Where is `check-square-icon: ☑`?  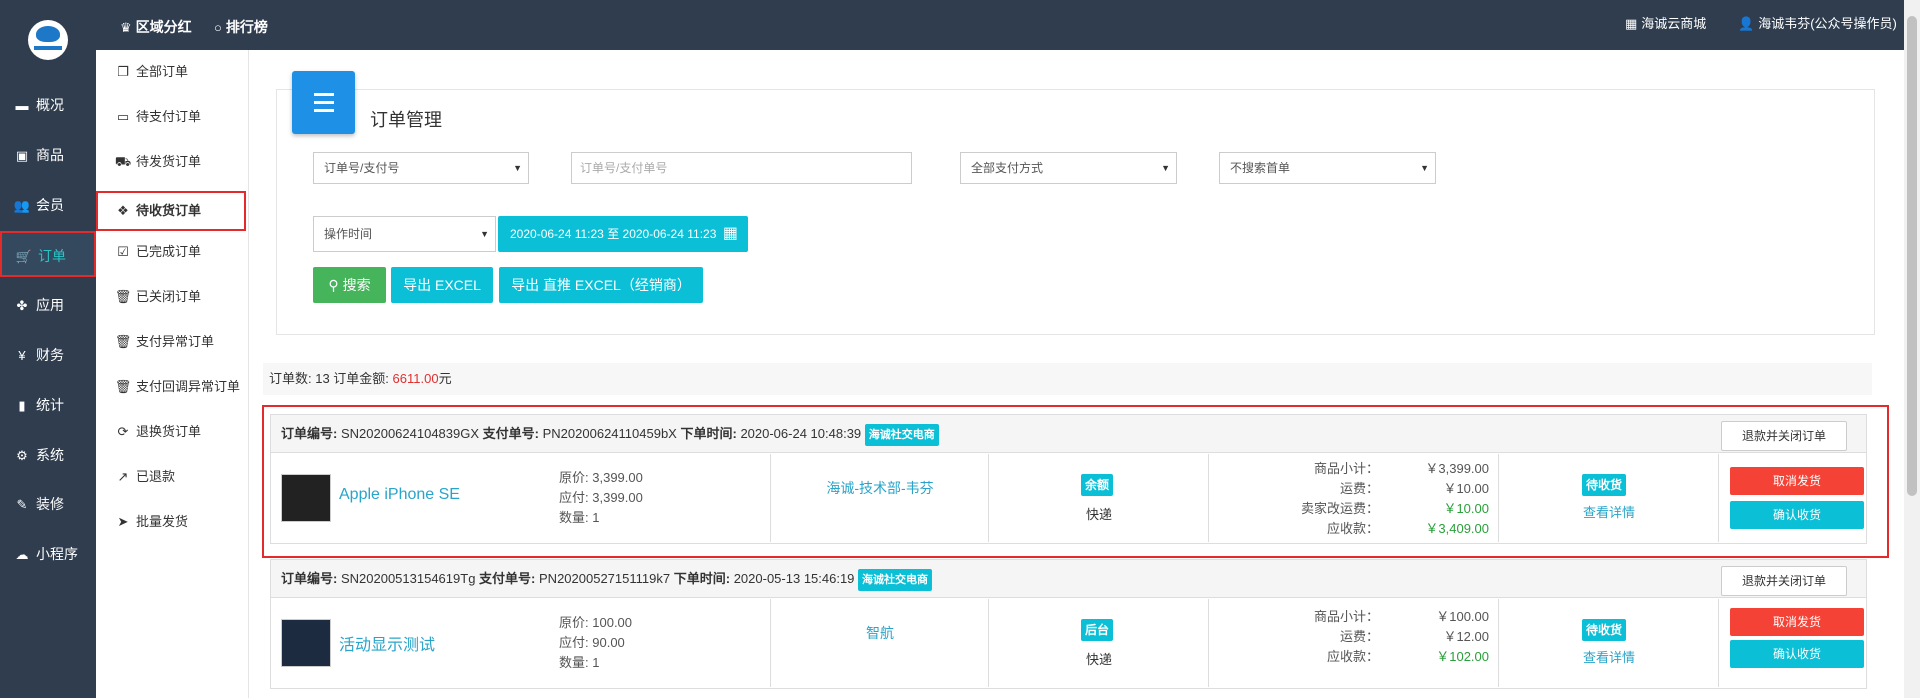 check-square-icon: ☑ is located at coordinates (123, 251).